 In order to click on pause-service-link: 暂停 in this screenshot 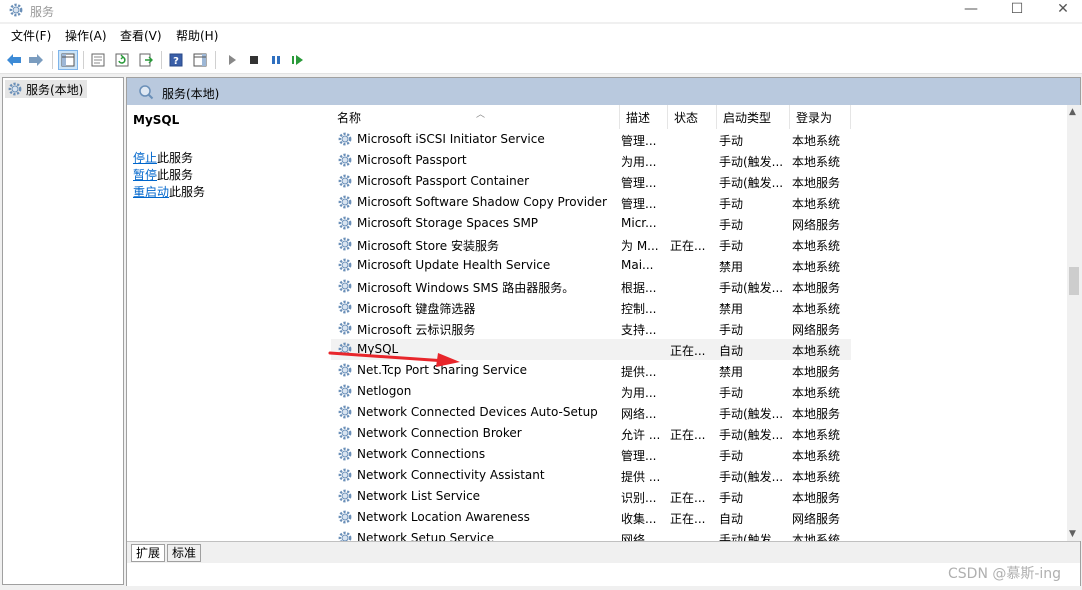, I will do `click(145, 175)`.